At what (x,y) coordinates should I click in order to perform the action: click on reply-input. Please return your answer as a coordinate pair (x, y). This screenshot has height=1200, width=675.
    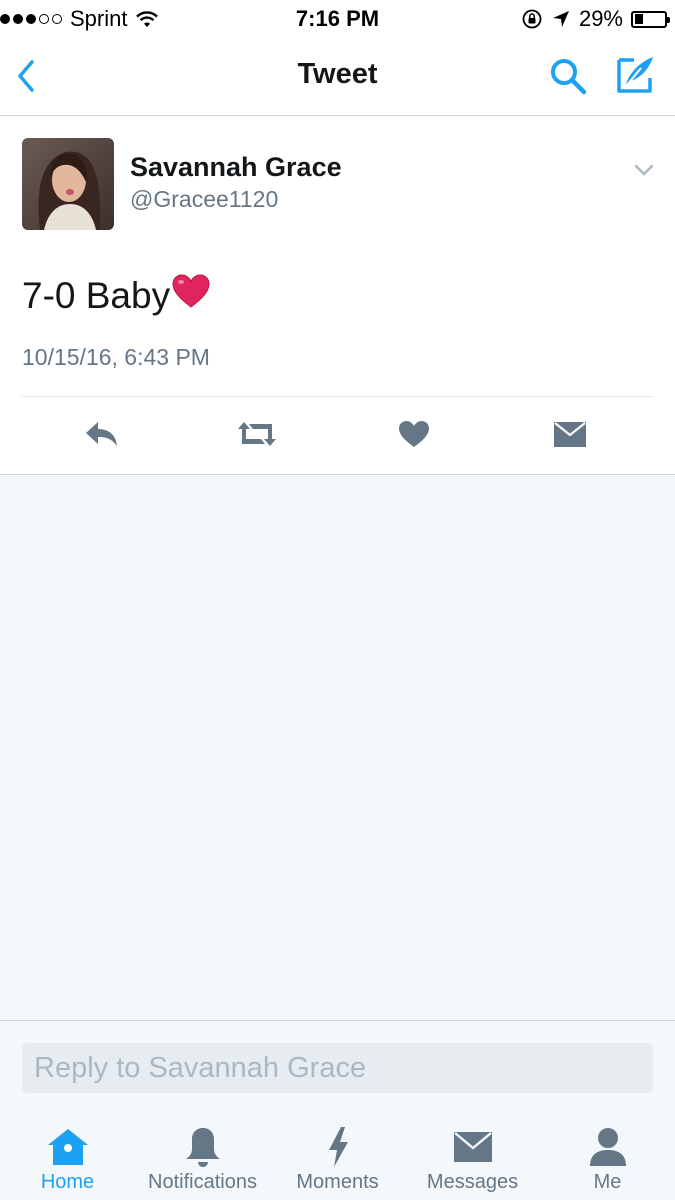
    Looking at the image, I should click on (337, 1068).